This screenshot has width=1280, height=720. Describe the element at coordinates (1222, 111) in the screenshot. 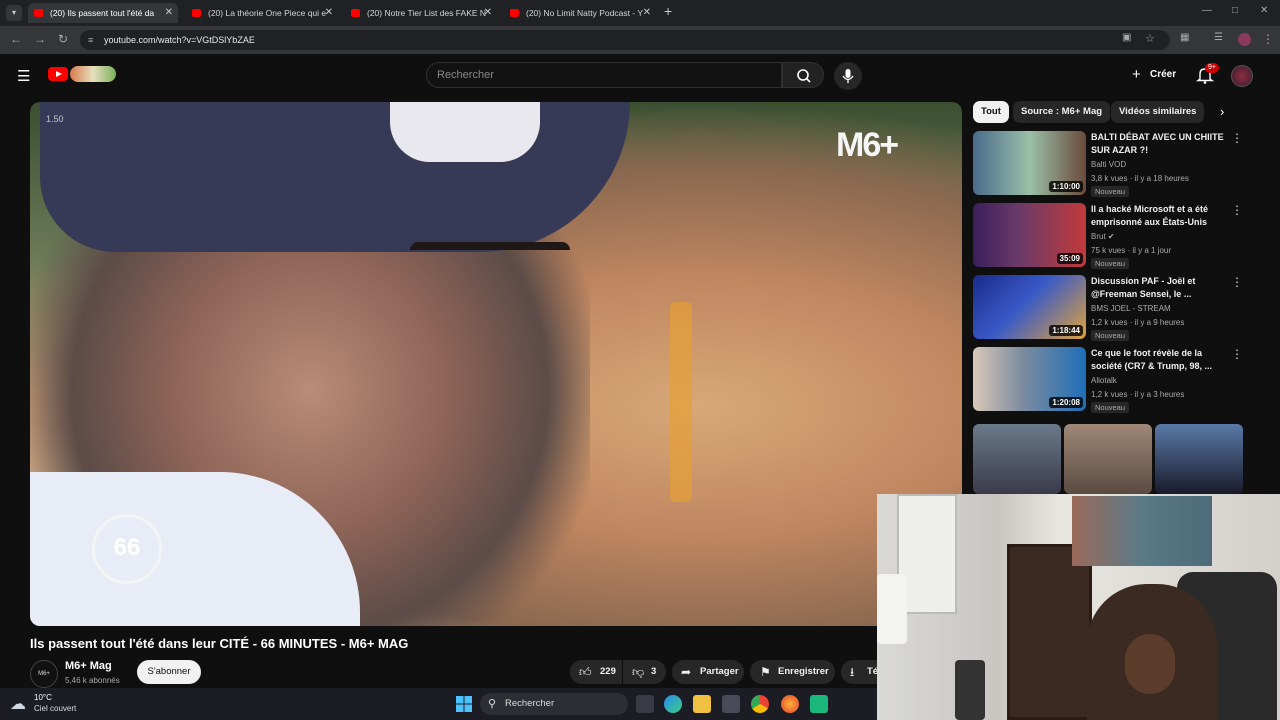

I see `chevron-right-icon: ›` at that location.